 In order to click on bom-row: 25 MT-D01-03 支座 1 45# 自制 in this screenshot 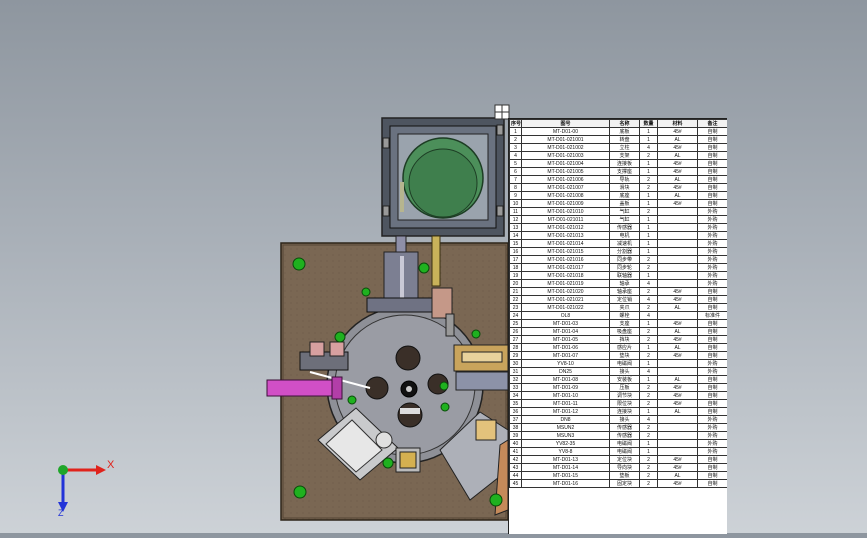, I will do `click(618, 323)`.